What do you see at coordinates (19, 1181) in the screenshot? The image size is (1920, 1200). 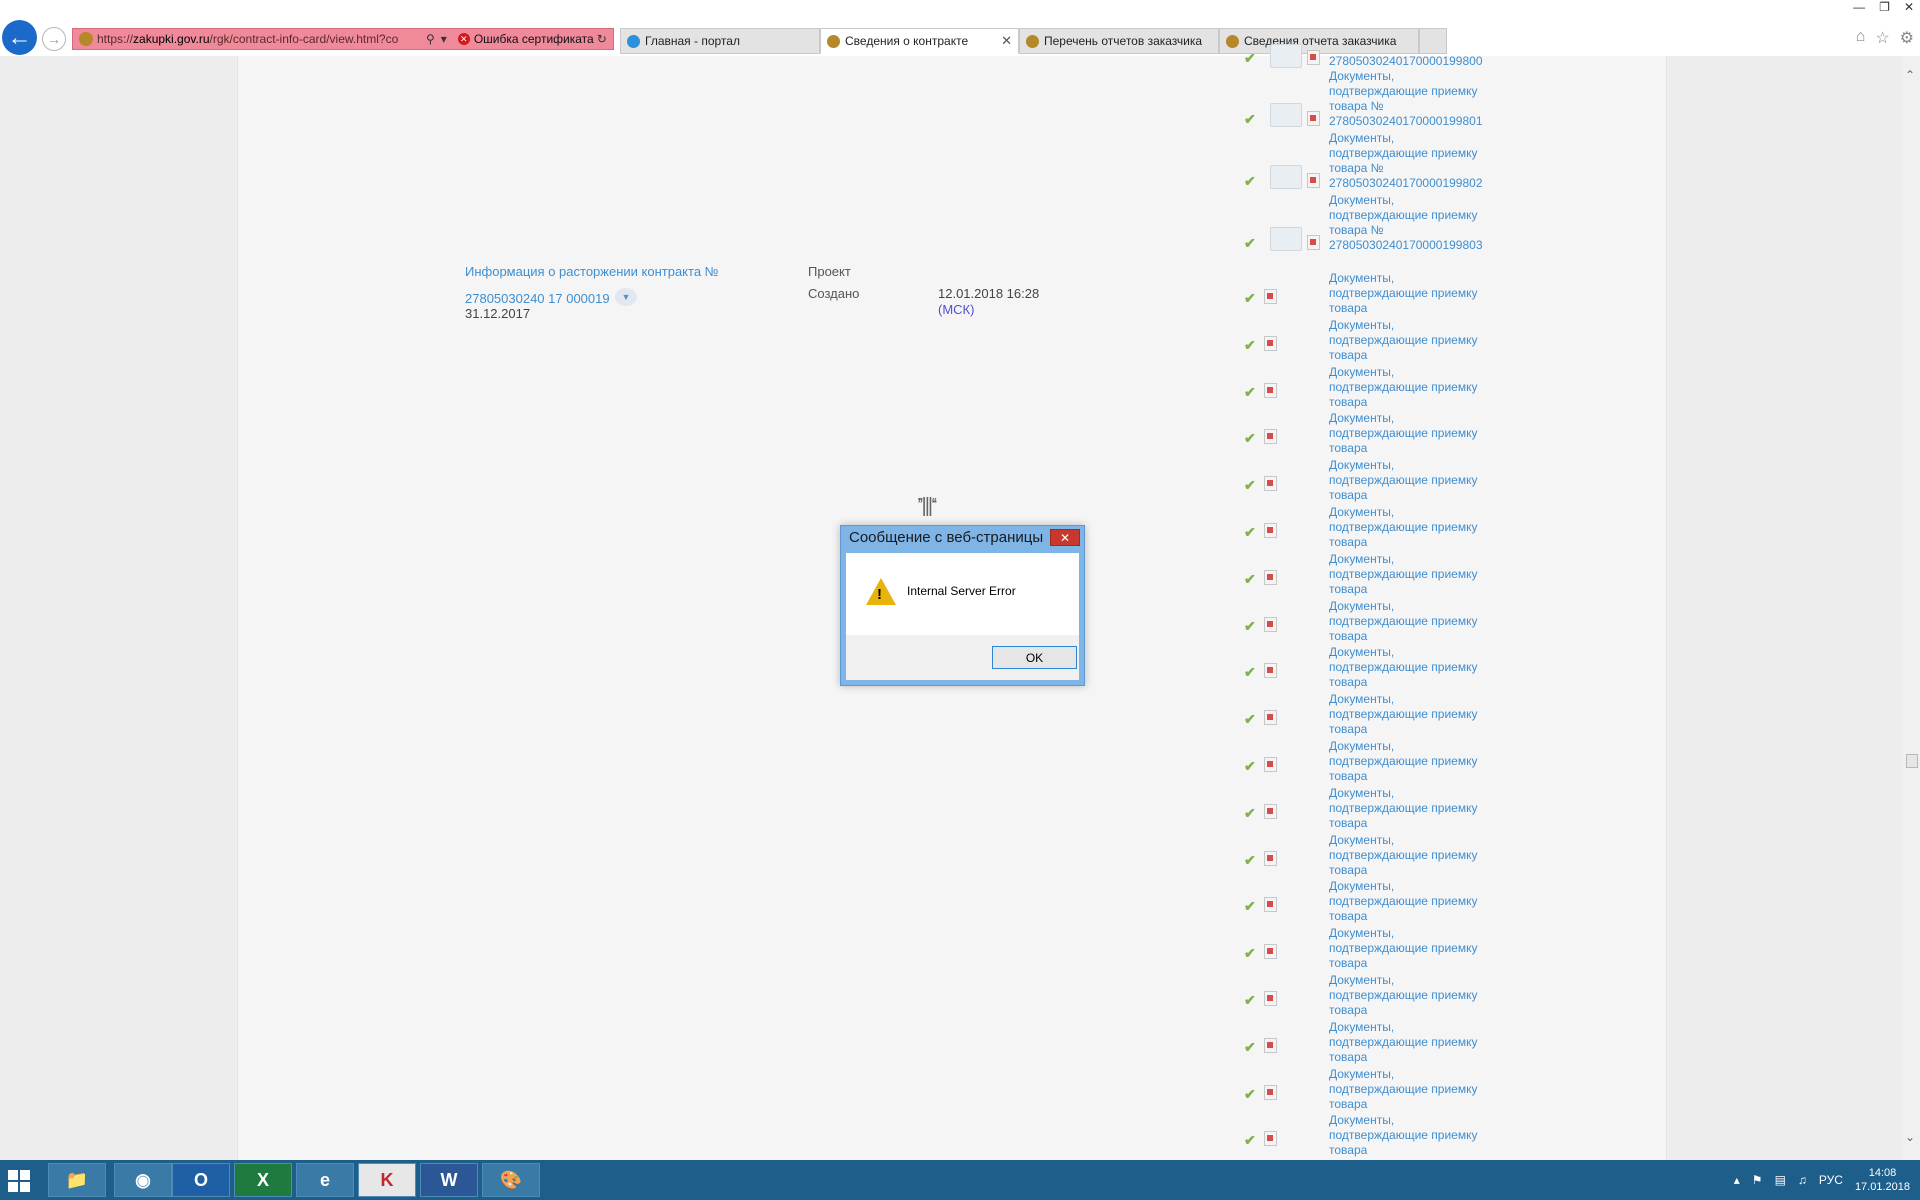 I see `start-windows-icon` at bounding box center [19, 1181].